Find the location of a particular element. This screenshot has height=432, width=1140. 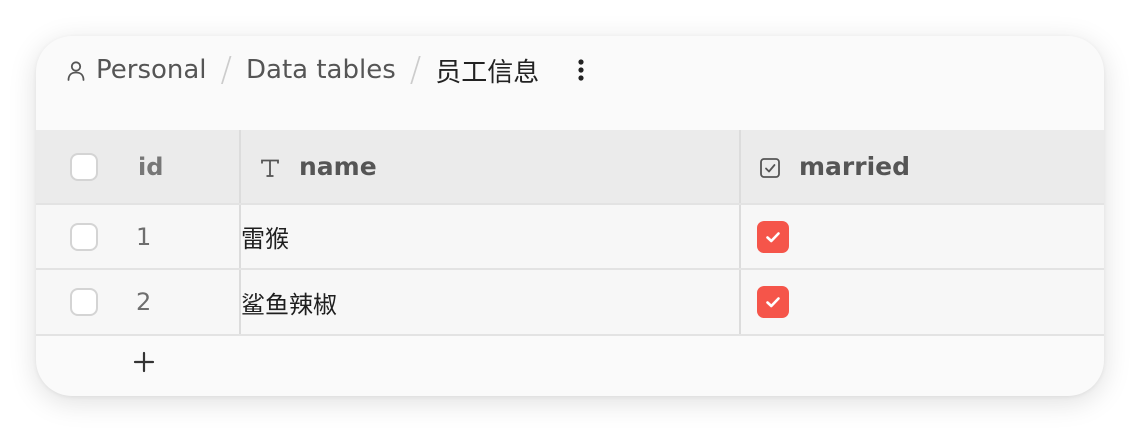

breadcrumb: Personal / Data tables / 员工信息 is located at coordinates (325, 70).